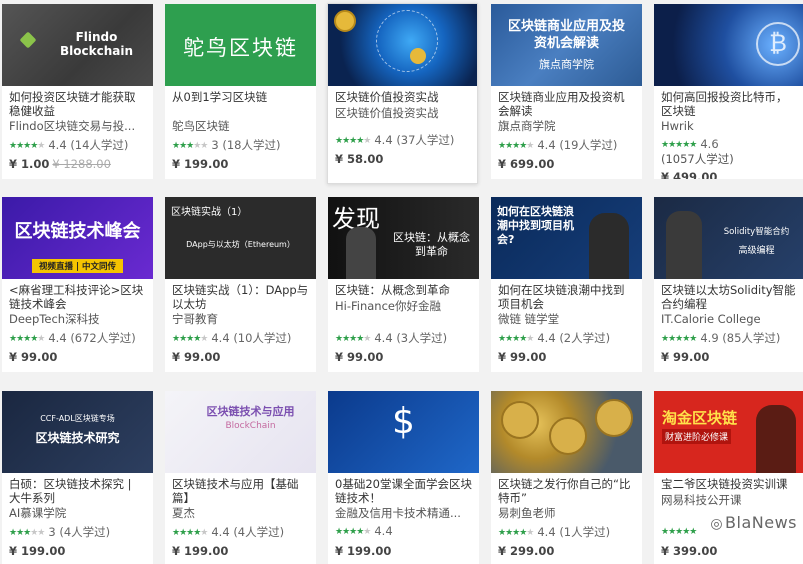 Image resolution: width=803 pixels, height=564 pixels. I want to click on course-author: 易刺鱼老师, so click(566, 513).